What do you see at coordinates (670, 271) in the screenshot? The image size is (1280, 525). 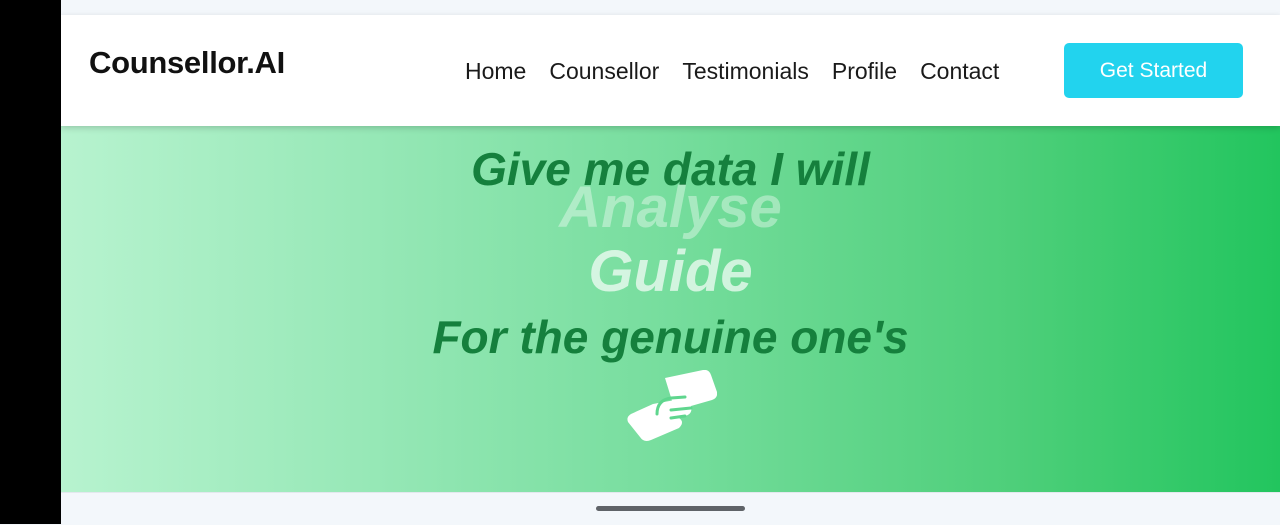 I see `rotating-word-guide: Guide` at bounding box center [670, 271].